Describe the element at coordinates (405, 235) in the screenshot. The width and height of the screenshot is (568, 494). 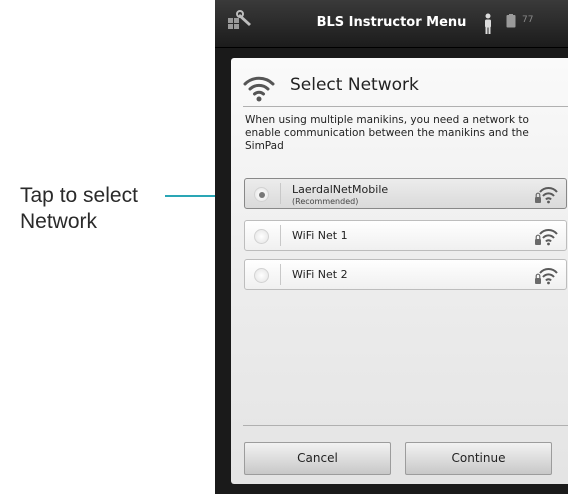
I see `network-item-wifi-net-1: WiFi Net 1` at that location.